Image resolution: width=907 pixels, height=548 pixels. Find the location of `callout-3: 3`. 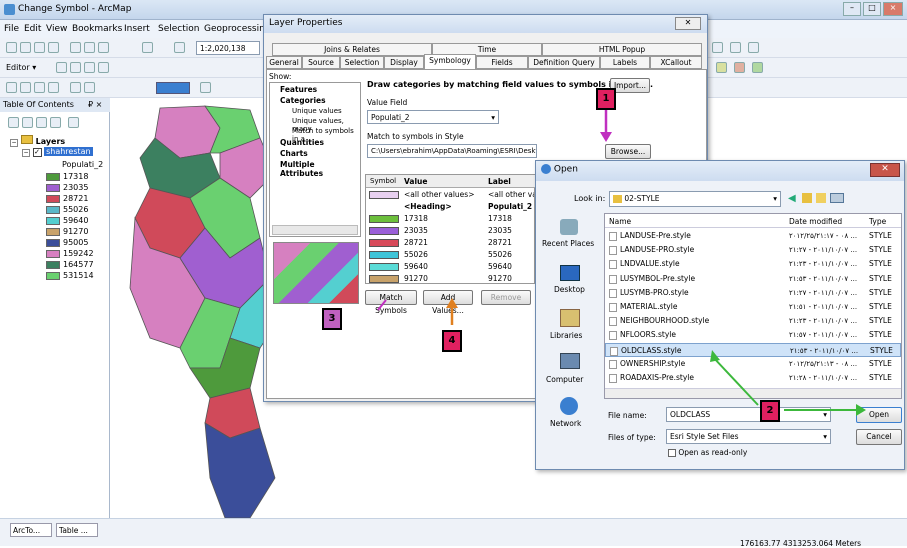

callout-3: 3 is located at coordinates (332, 319).